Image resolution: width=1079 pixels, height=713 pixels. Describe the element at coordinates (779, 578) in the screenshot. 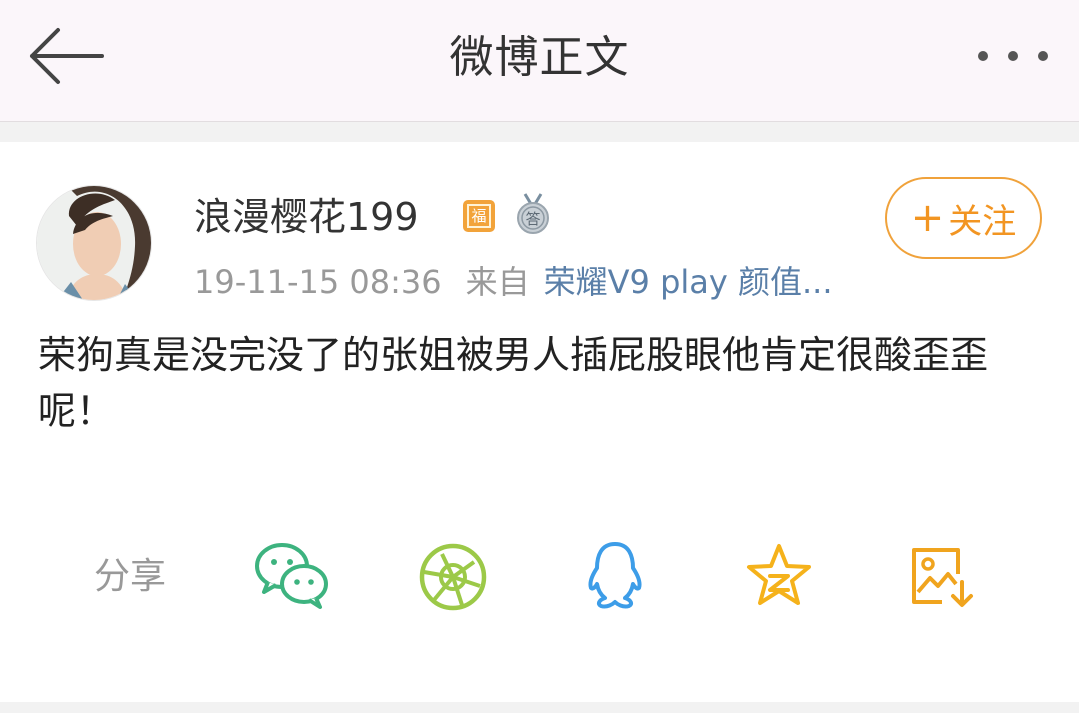

I see `qzone-icon` at that location.